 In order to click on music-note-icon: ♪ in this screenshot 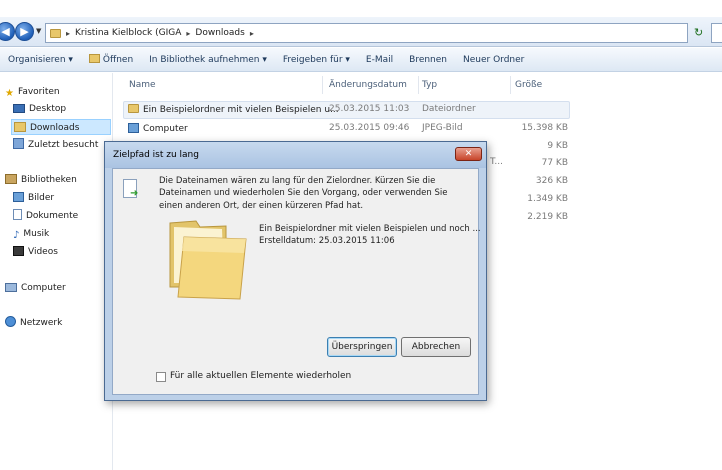, I will do `click(16, 235)`.